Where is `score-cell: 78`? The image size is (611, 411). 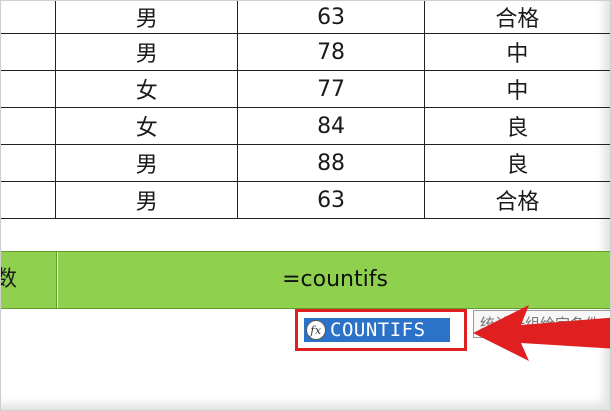
score-cell: 78 is located at coordinates (331, 52).